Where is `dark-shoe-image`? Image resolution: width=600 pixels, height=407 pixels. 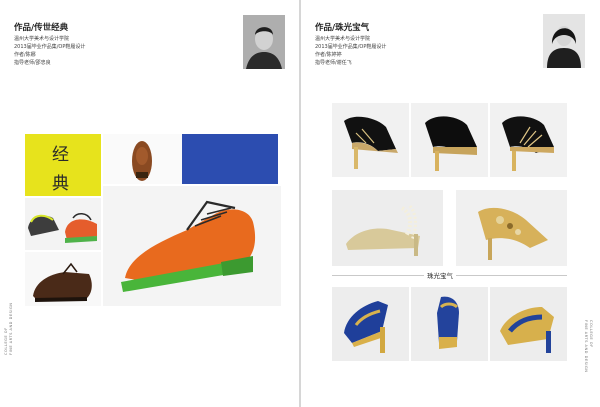
dark-shoe-image is located at coordinates (63, 279).